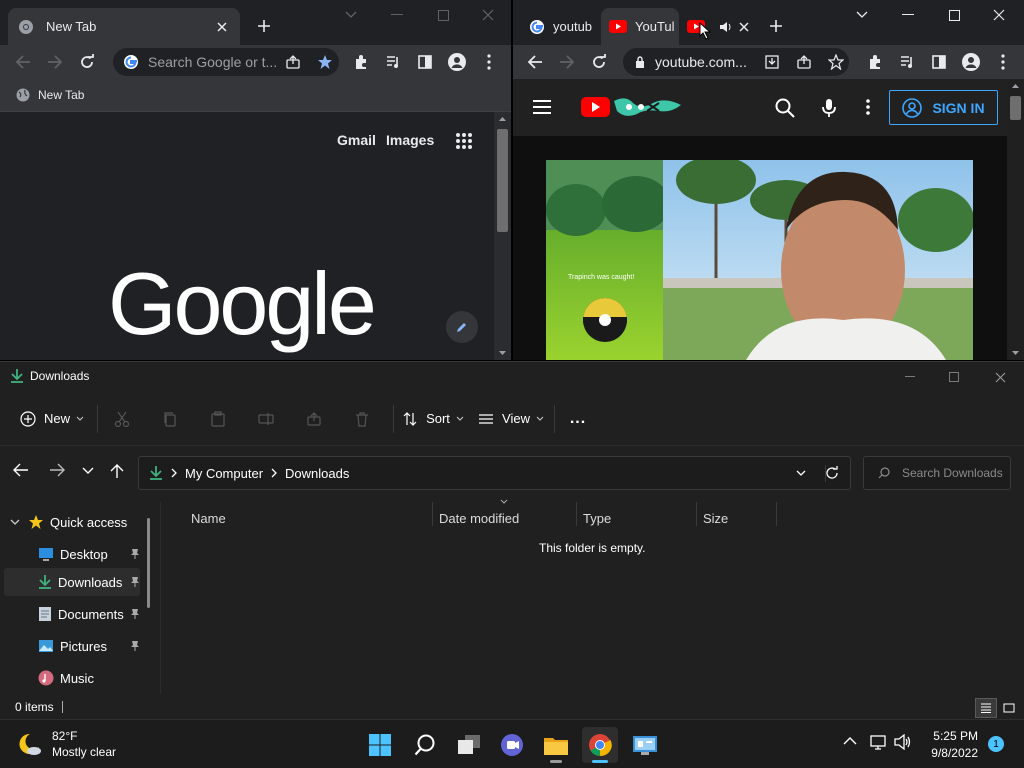 This screenshot has height=768, width=1024. What do you see at coordinates (266, 419) in the screenshot?
I see `rename-icon` at bounding box center [266, 419].